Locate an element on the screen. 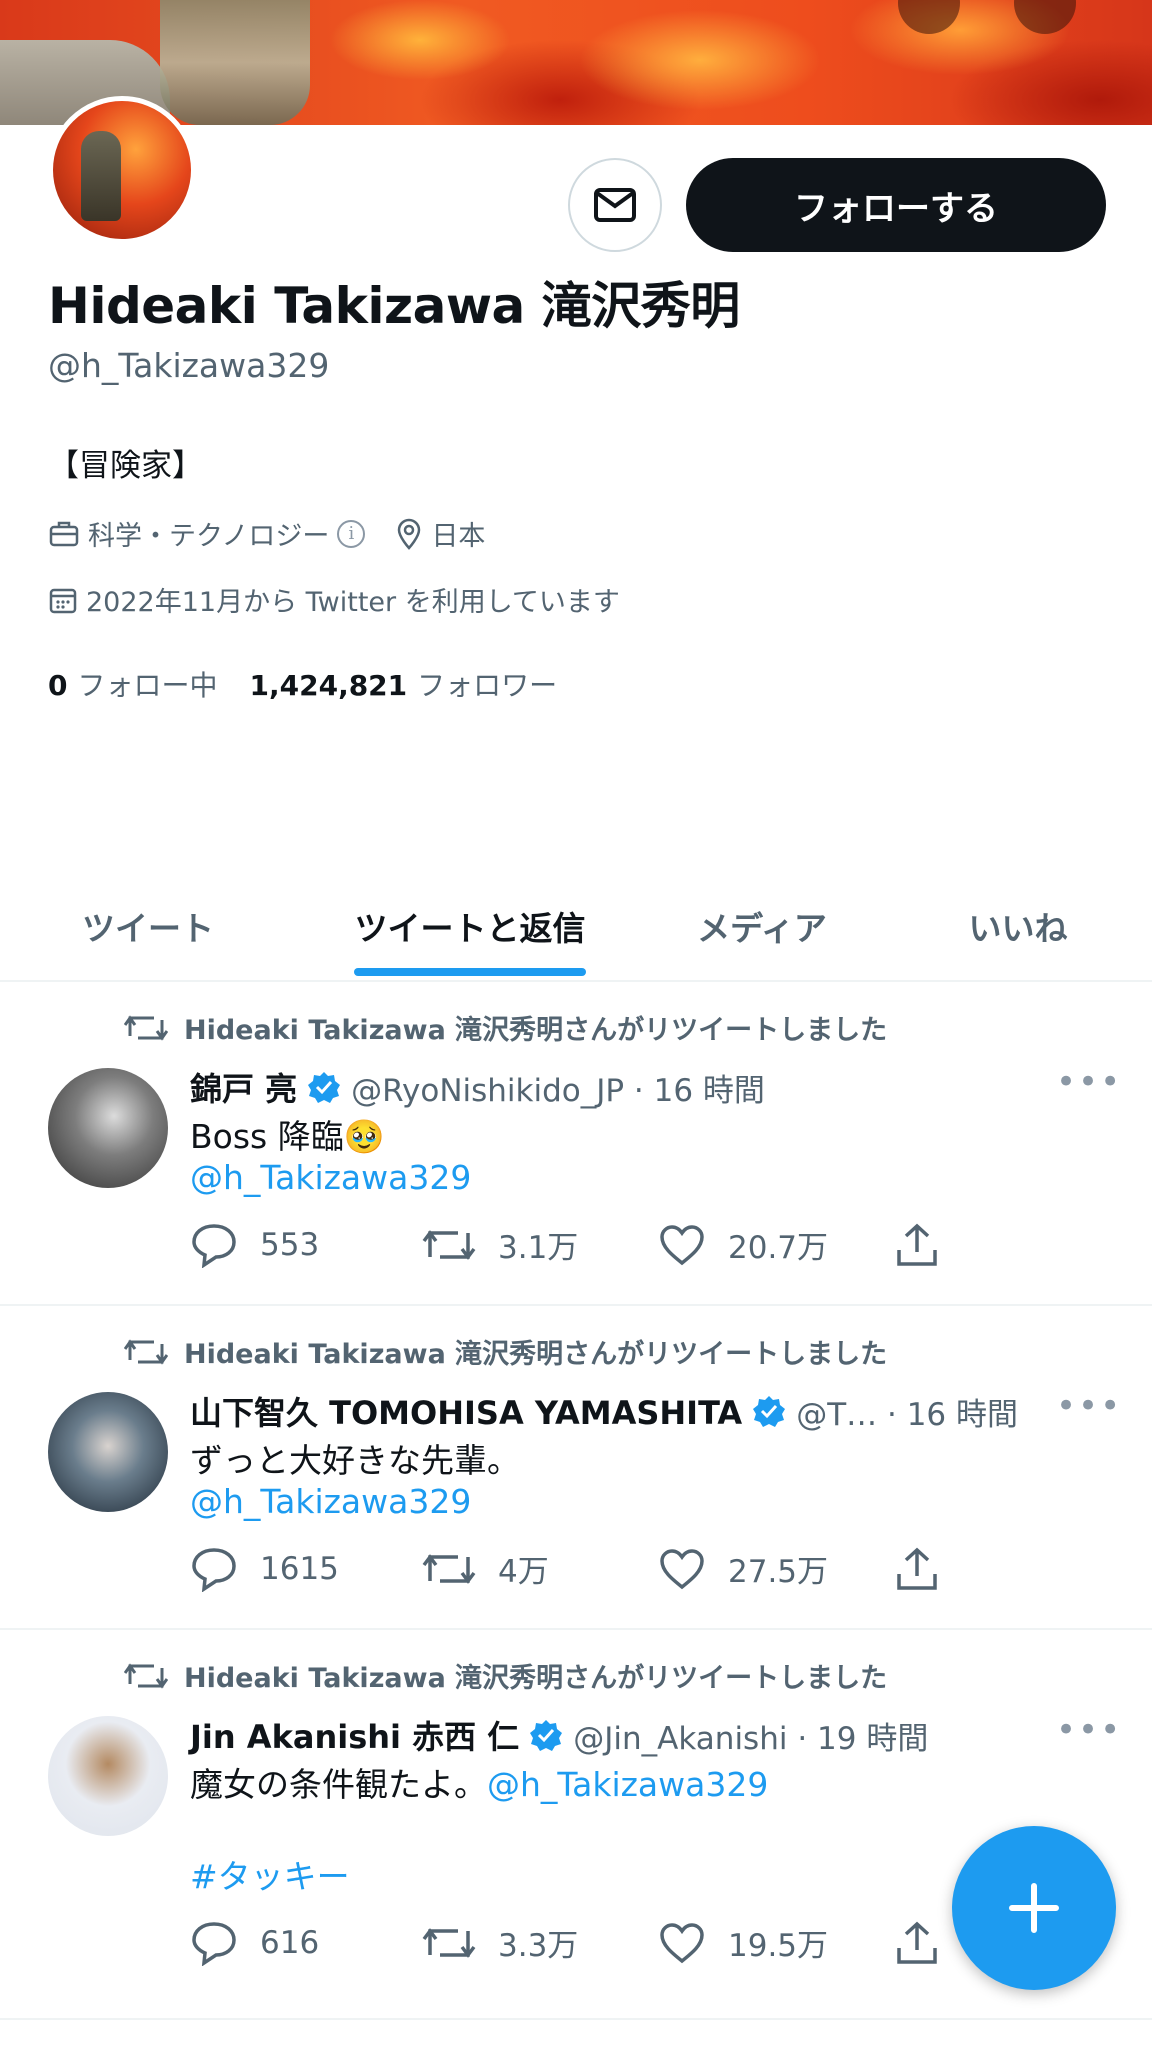  like-button: 19.5万 is located at coordinates (743, 1942).